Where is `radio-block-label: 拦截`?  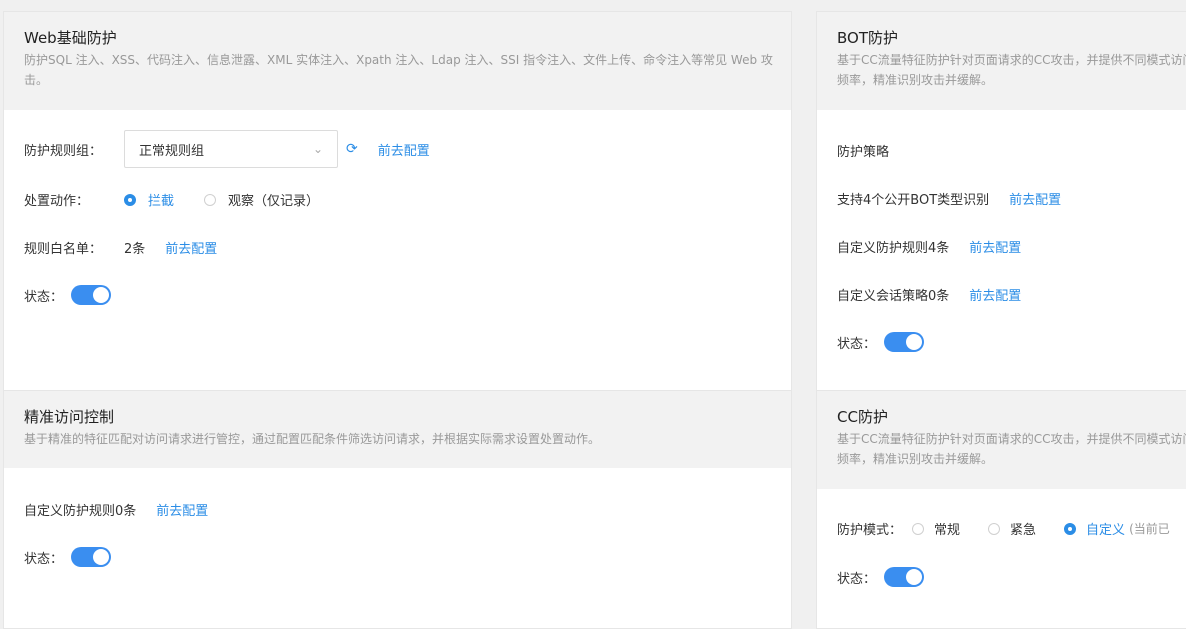
radio-block-label: 拦截 is located at coordinates (161, 199).